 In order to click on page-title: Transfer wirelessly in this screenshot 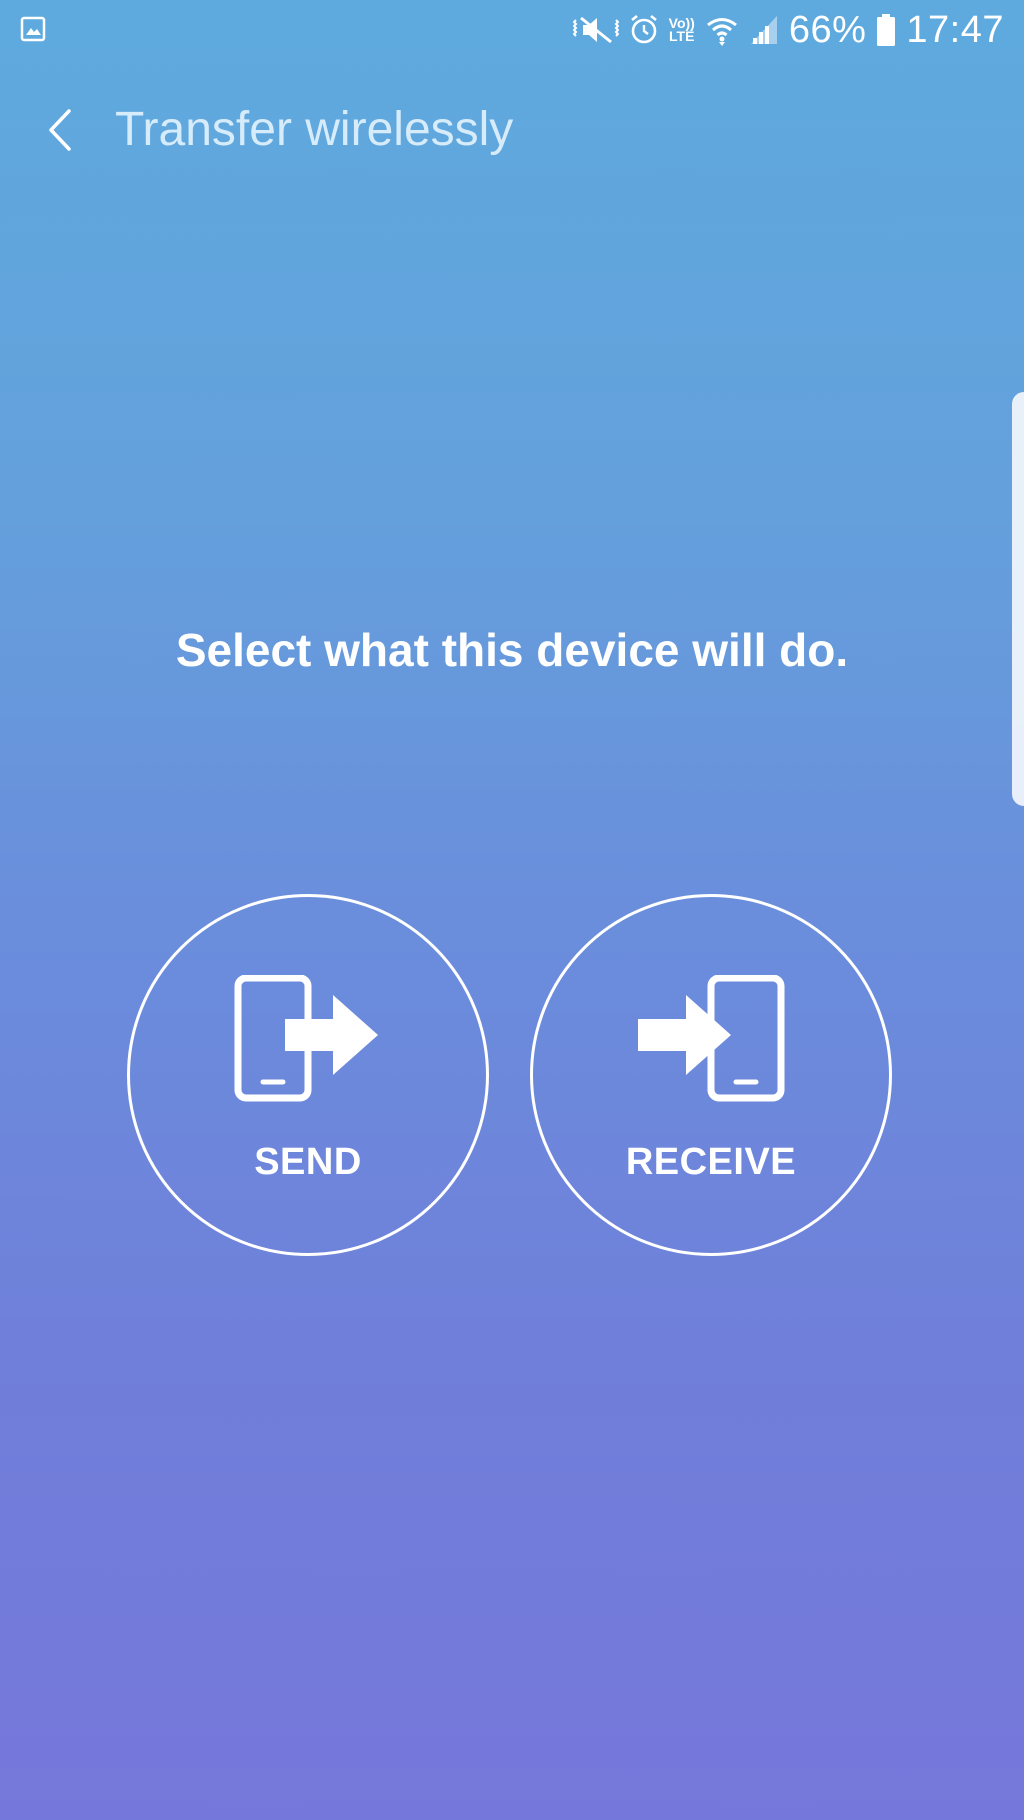, I will do `click(314, 129)`.